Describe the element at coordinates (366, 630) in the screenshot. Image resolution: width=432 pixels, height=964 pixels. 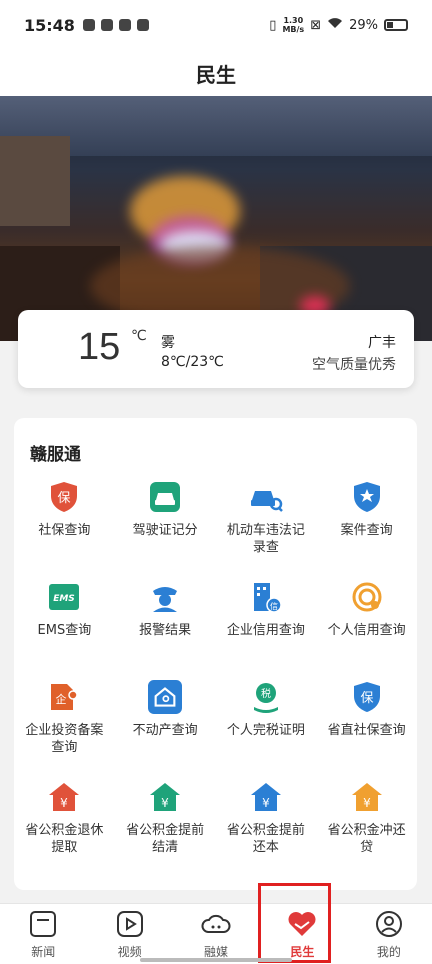
I see `service-label: 个人信用查询` at that location.